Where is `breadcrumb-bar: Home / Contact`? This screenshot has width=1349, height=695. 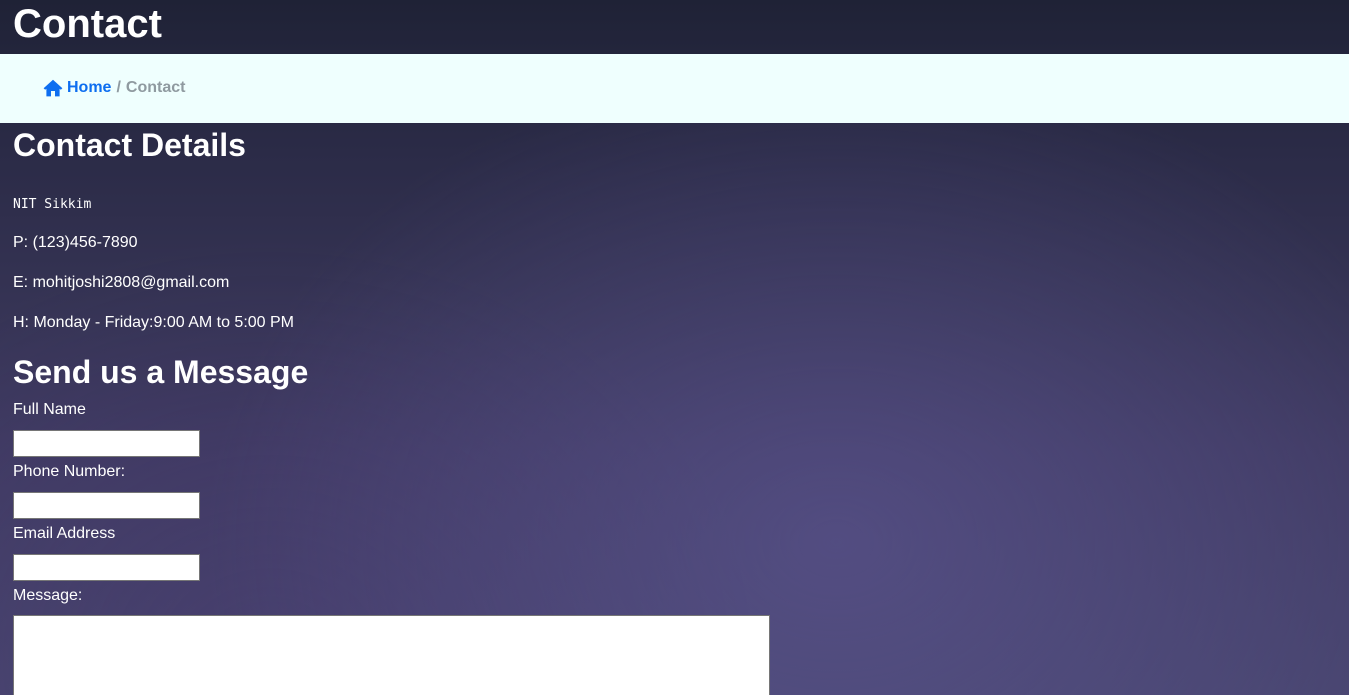 breadcrumb-bar: Home / Contact is located at coordinates (674, 88).